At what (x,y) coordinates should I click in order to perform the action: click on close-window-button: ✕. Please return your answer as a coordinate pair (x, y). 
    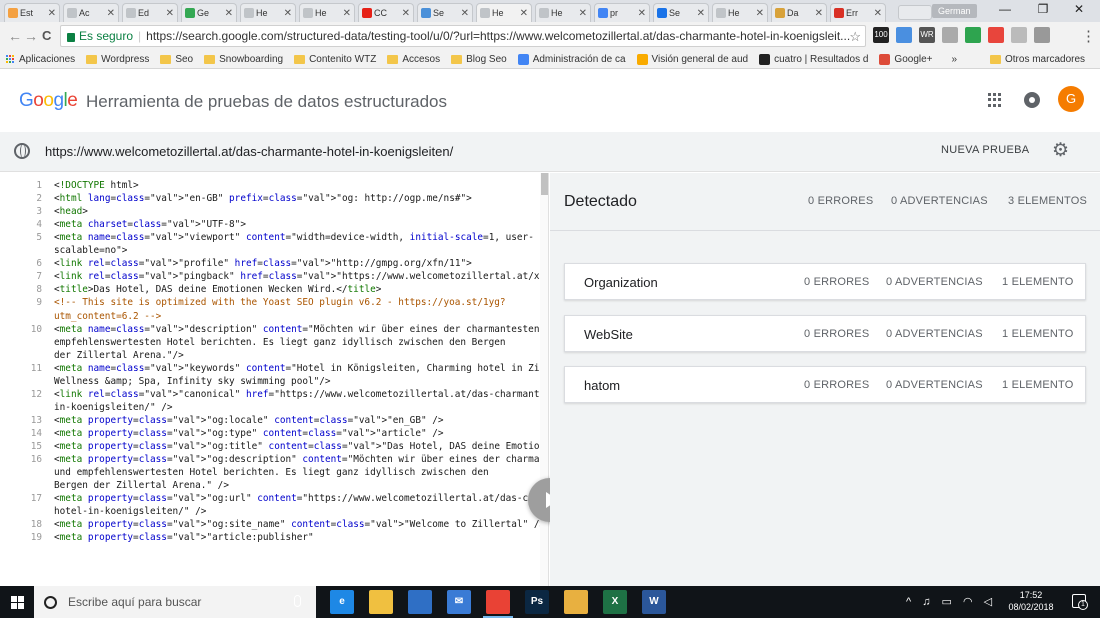
    Looking at the image, I should click on (1079, 9).